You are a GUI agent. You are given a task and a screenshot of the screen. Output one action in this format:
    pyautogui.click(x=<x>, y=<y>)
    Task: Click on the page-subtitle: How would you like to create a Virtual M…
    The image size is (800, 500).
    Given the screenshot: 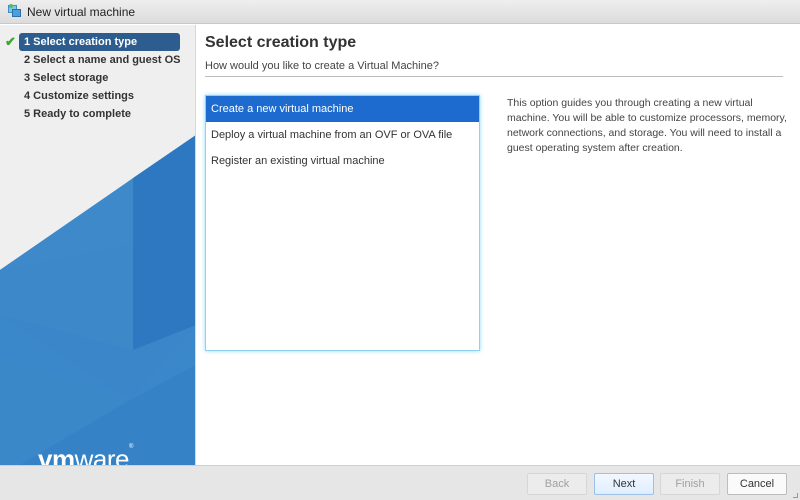 What is the action you would take?
    pyautogui.click(x=322, y=66)
    